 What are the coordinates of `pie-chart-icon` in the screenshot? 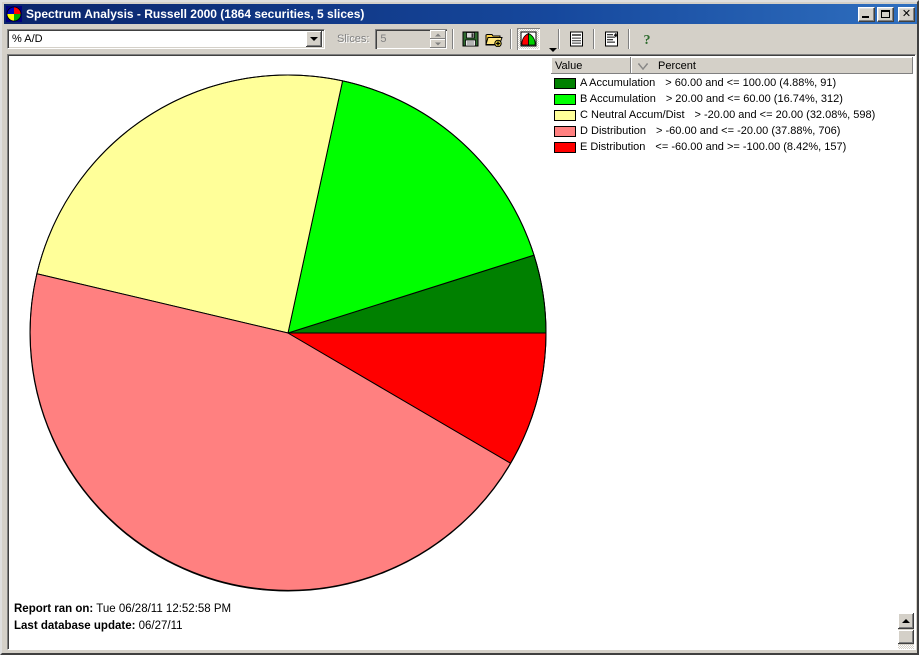 It's located at (528, 39).